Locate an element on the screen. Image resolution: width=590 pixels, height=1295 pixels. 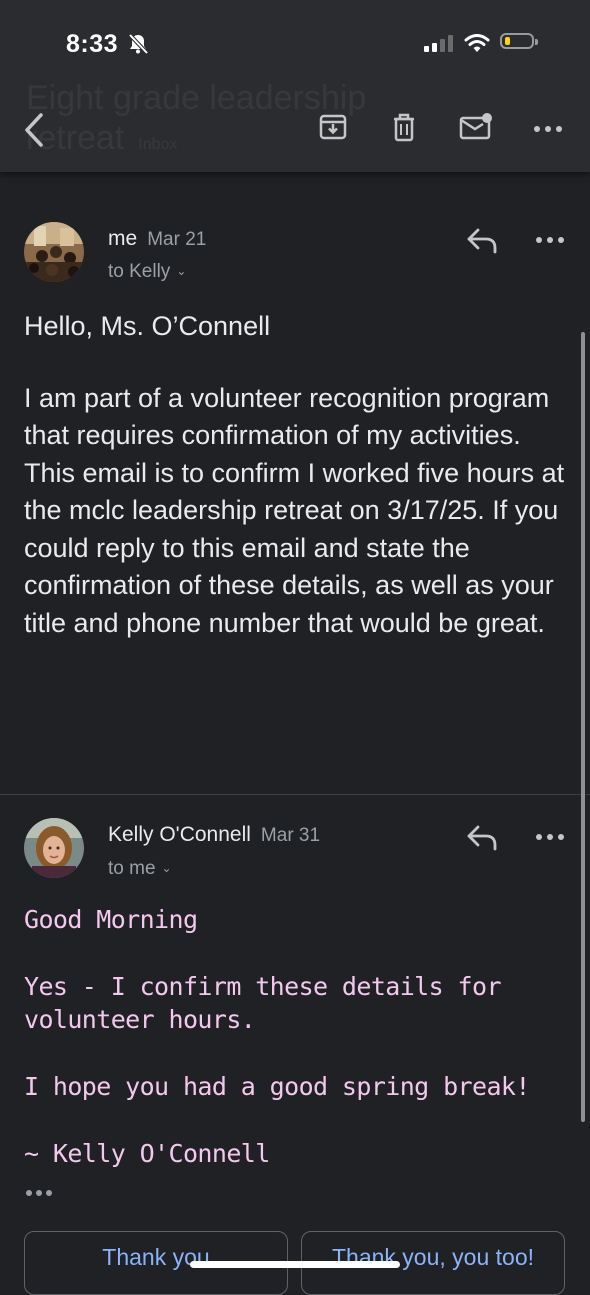
home-indicator is located at coordinates (295, 1264).